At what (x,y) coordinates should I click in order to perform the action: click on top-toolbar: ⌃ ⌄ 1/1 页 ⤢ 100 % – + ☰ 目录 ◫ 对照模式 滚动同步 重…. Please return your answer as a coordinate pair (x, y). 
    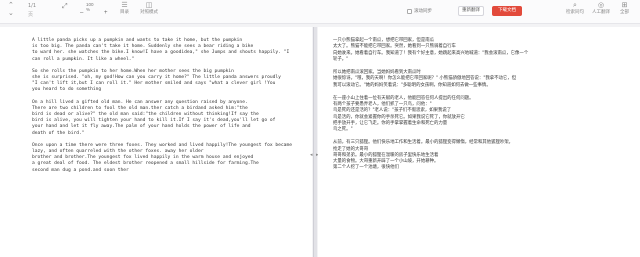
    Looking at the image, I should click on (320, 12).